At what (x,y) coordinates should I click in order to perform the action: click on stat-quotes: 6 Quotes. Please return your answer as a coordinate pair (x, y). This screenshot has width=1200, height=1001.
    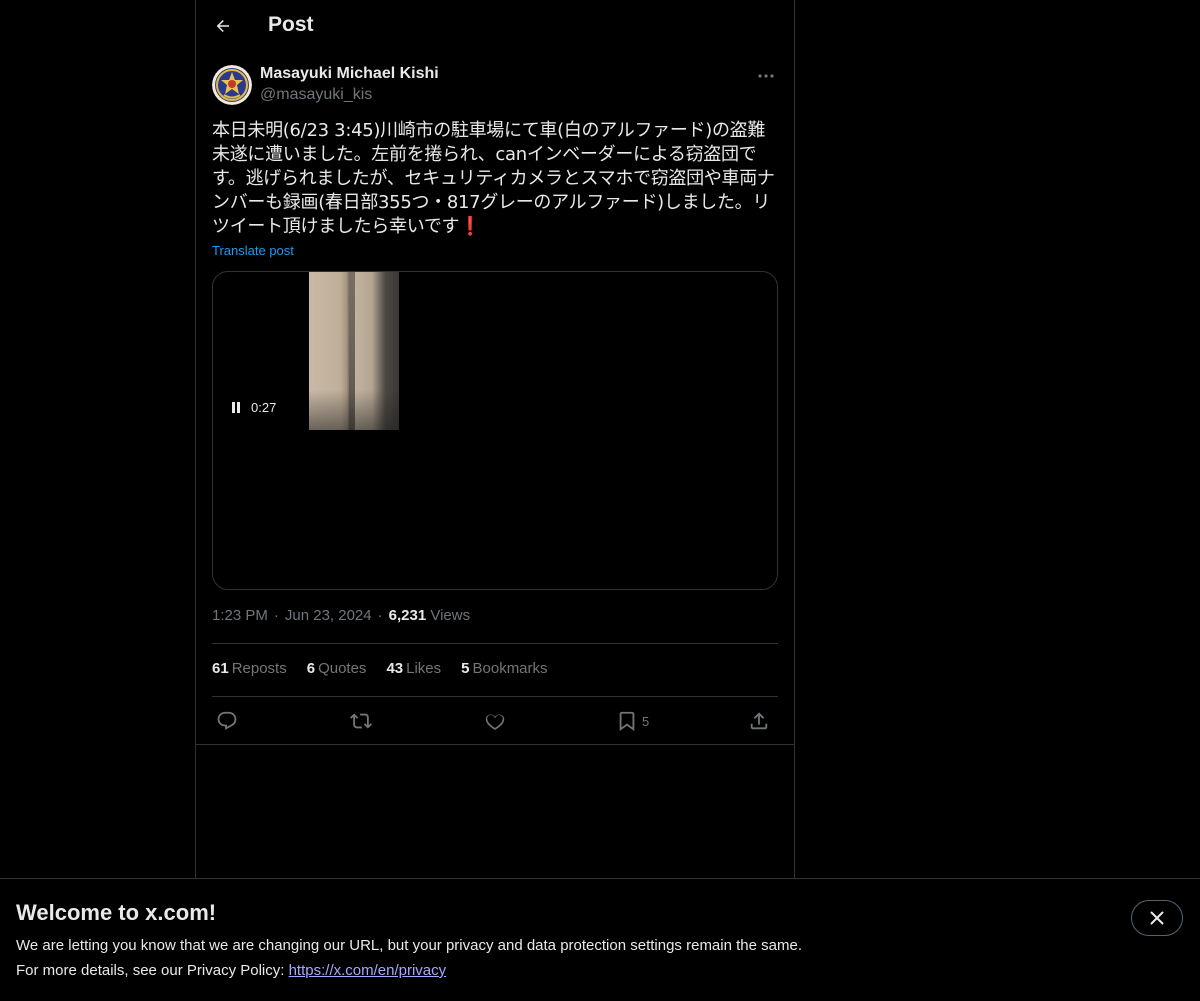
    Looking at the image, I should click on (337, 668).